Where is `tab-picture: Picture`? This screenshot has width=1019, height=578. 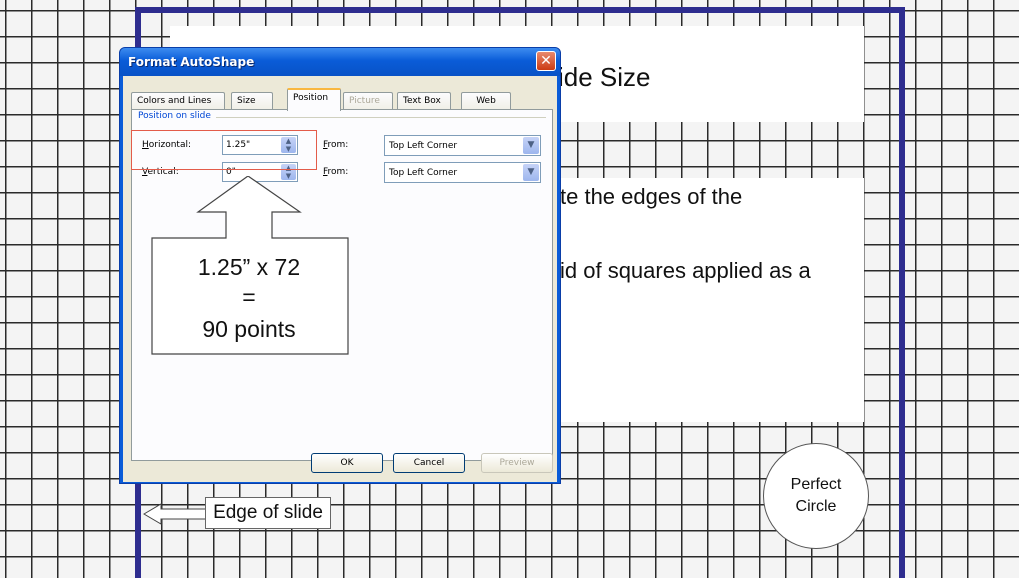
tab-picture: Picture is located at coordinates (368, 101).